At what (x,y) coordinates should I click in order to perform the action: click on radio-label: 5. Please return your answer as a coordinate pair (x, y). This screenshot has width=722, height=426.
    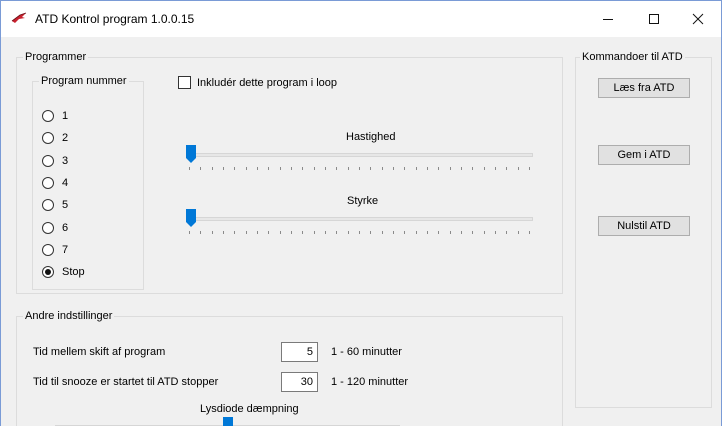
    Looking at the image, I should click on (65, 205).